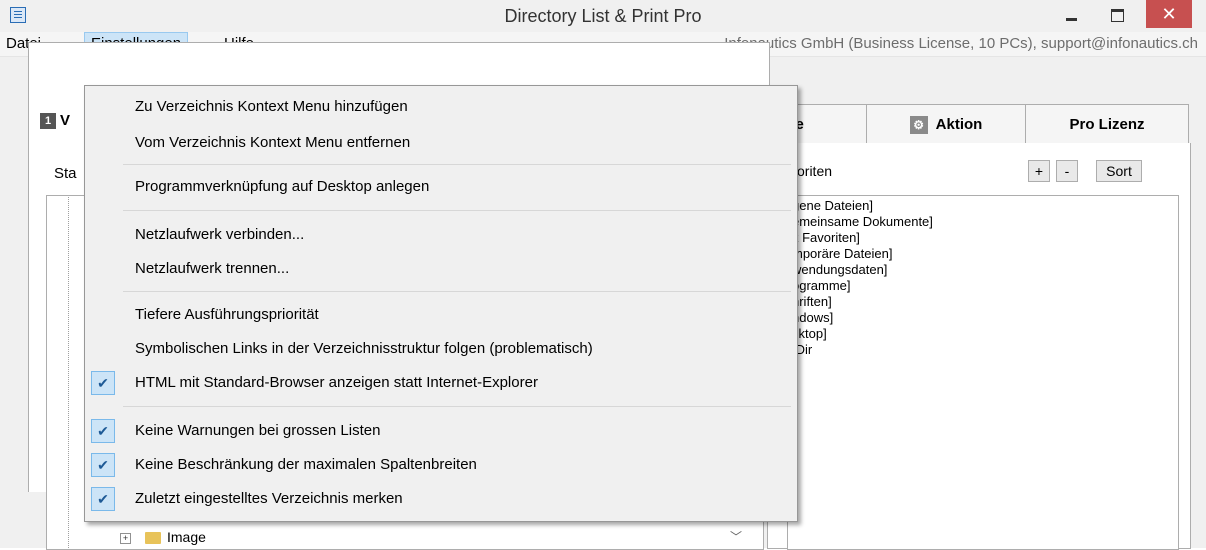 The image size is (1206, 550). I want to click on tab-aktion: ⚙ Aktion, so click(946, 124).